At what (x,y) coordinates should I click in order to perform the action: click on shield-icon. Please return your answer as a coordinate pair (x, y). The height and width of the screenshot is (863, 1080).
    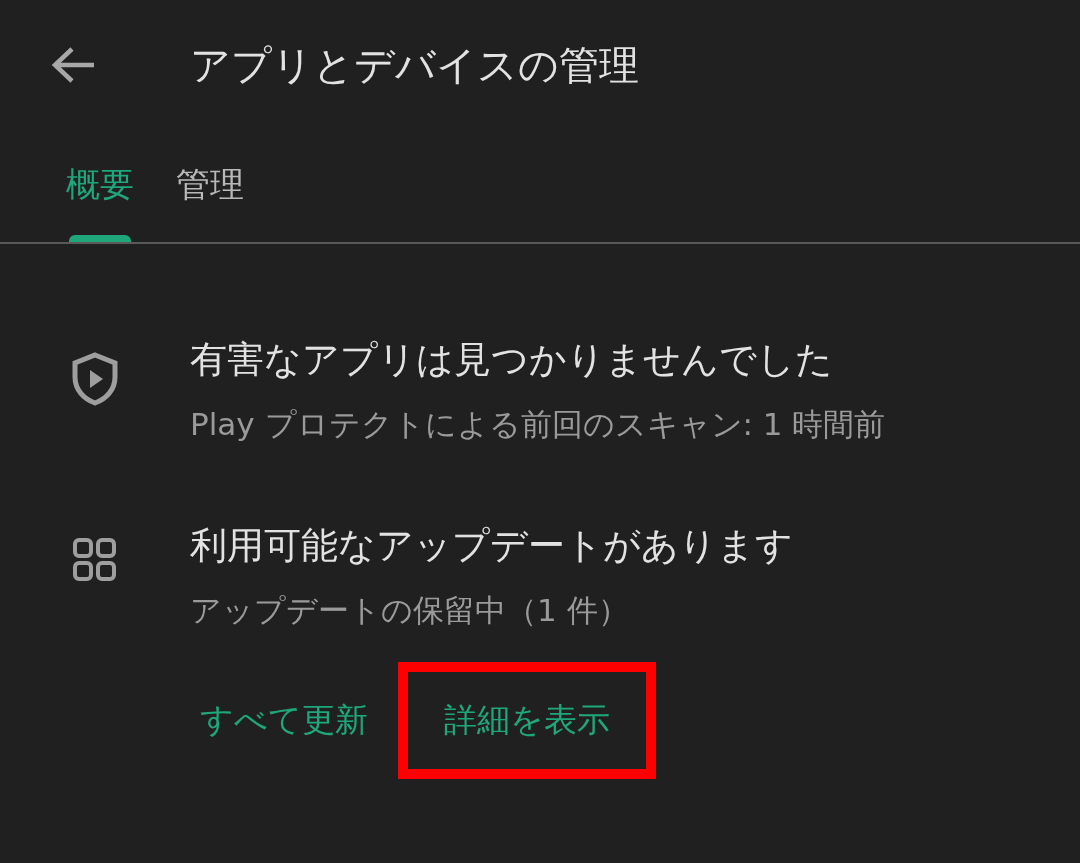
    Looking at the image, I should click on (95, 379).